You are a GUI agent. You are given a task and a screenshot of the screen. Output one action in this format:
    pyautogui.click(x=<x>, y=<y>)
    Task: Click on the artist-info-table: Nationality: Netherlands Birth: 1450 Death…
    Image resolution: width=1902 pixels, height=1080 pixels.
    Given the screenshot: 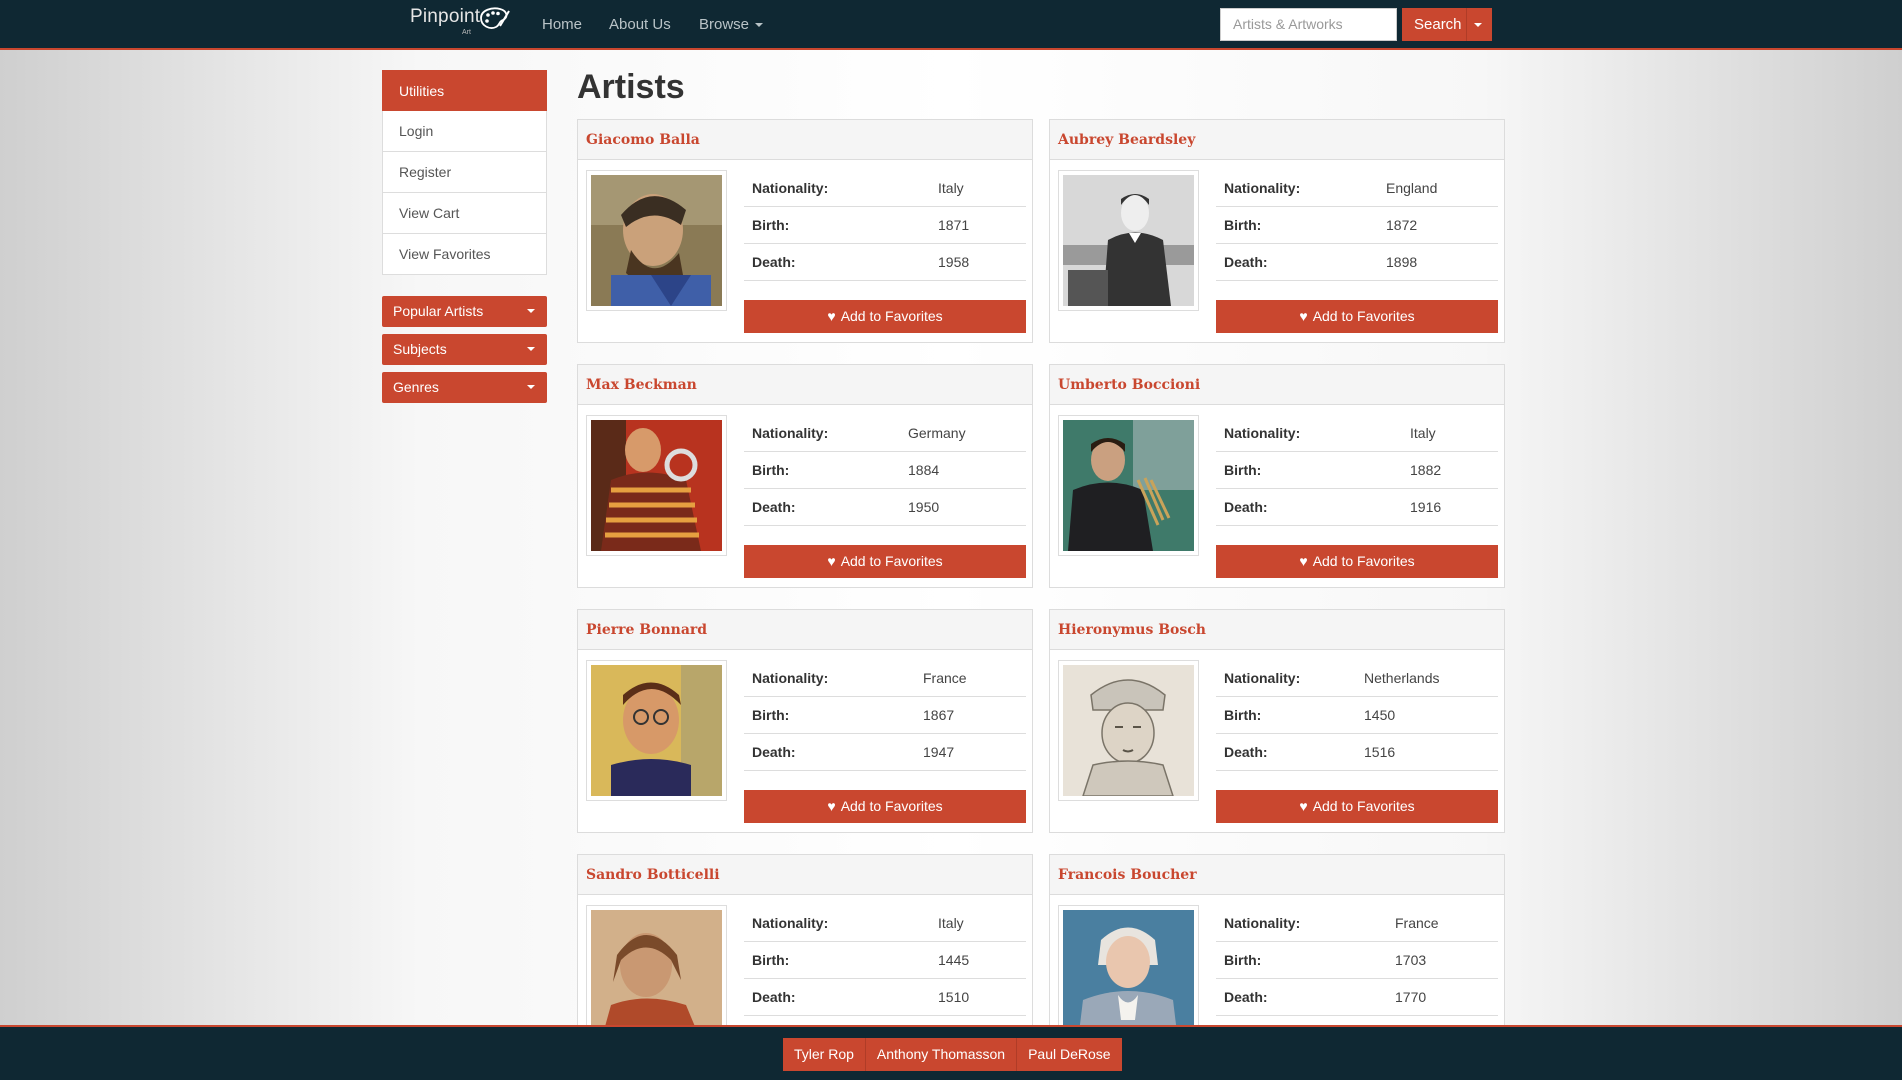 What is the action you would take?
    pyautogui.click(x=1357, y=715)
    